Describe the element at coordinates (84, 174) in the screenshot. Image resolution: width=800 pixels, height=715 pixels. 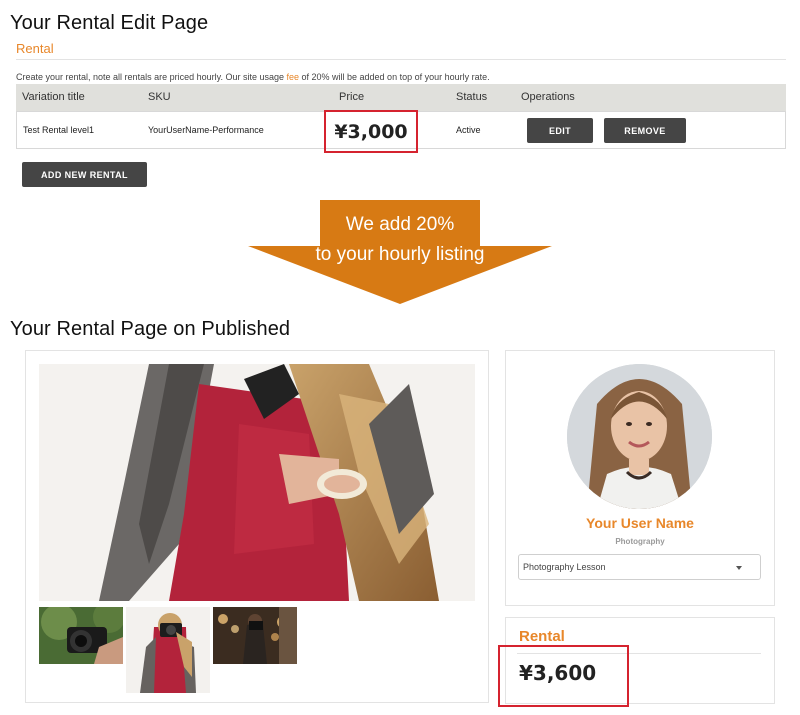
I see `add-new-rental-button: ADD NEW RENTAL` at that location.